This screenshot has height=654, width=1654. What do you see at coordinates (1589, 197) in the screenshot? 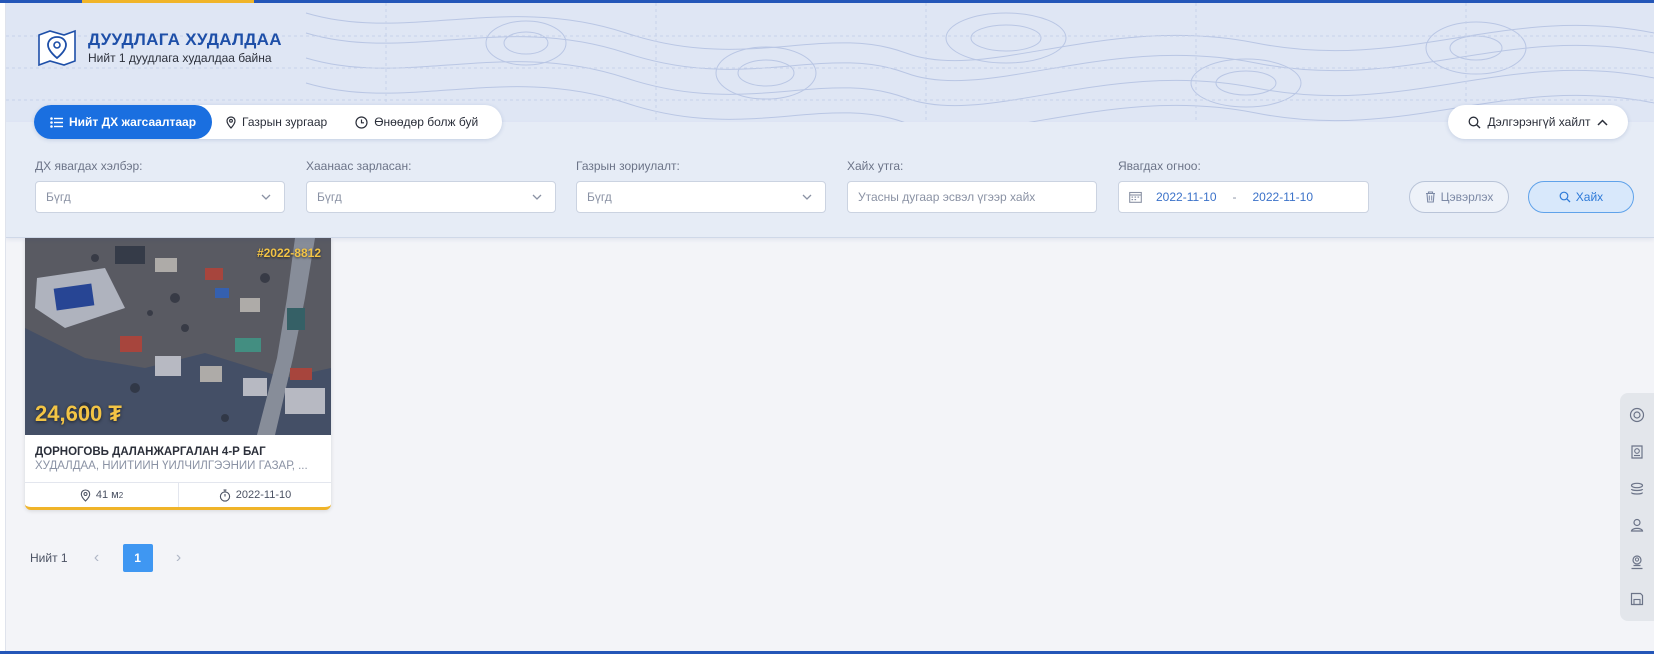
I see `search-button-label: Хайх` at bounding box center [1589, 197].